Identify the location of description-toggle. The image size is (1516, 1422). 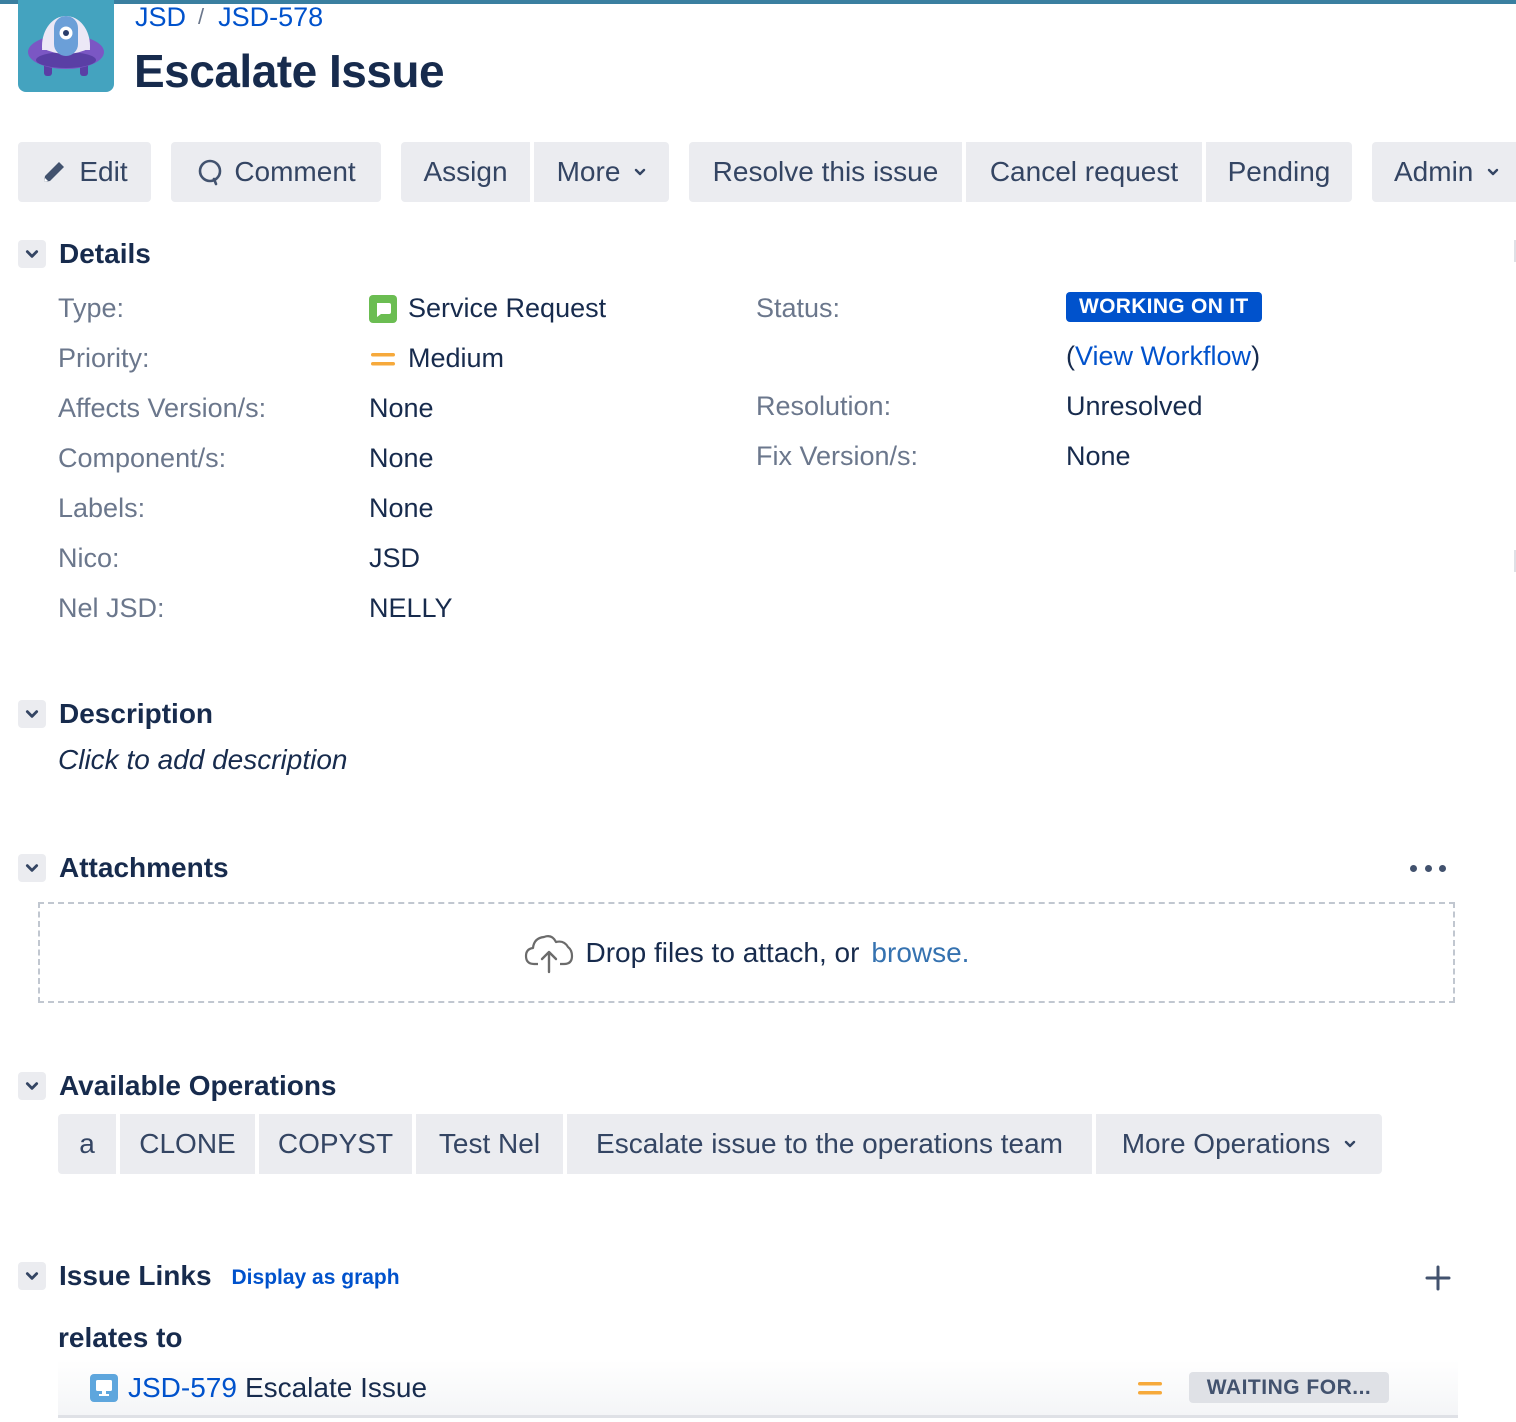
(32, 714).